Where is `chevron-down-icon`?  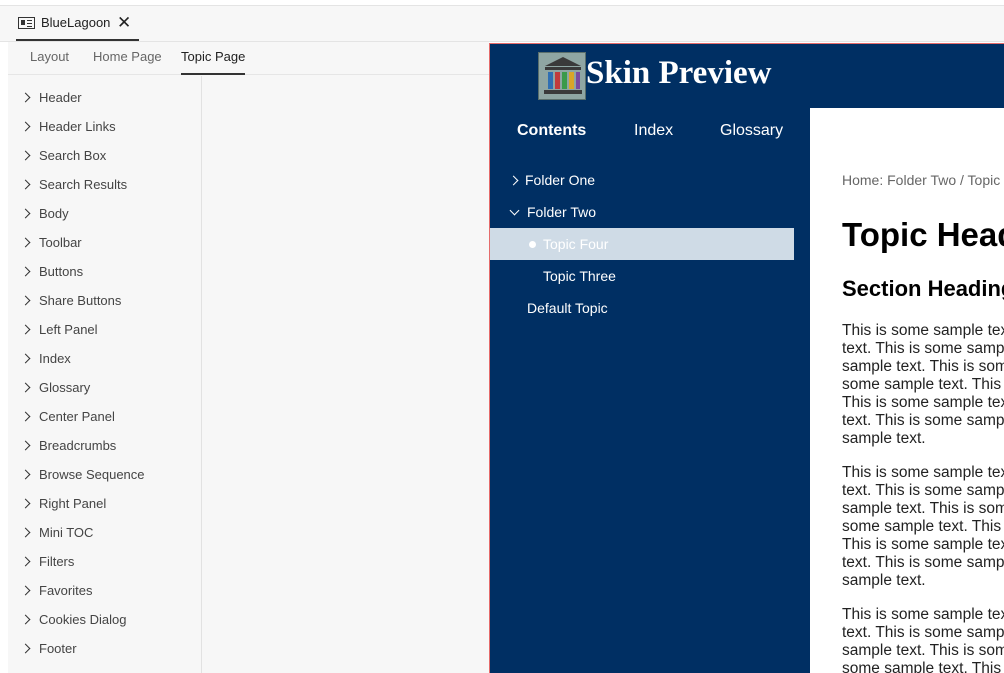
chevron-down-icon is located at coordinates (514, 210).